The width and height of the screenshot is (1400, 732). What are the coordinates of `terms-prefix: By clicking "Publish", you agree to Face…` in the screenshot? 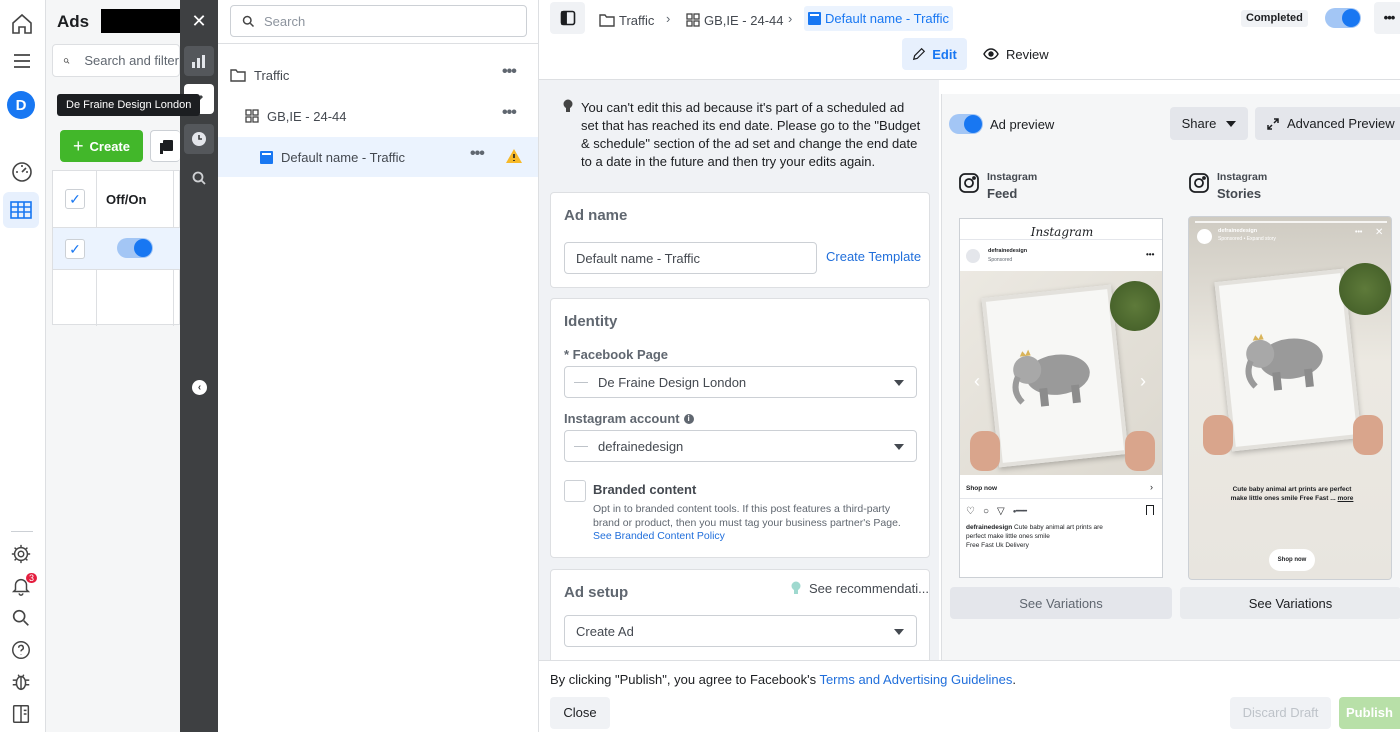 It's located at (685, 679).